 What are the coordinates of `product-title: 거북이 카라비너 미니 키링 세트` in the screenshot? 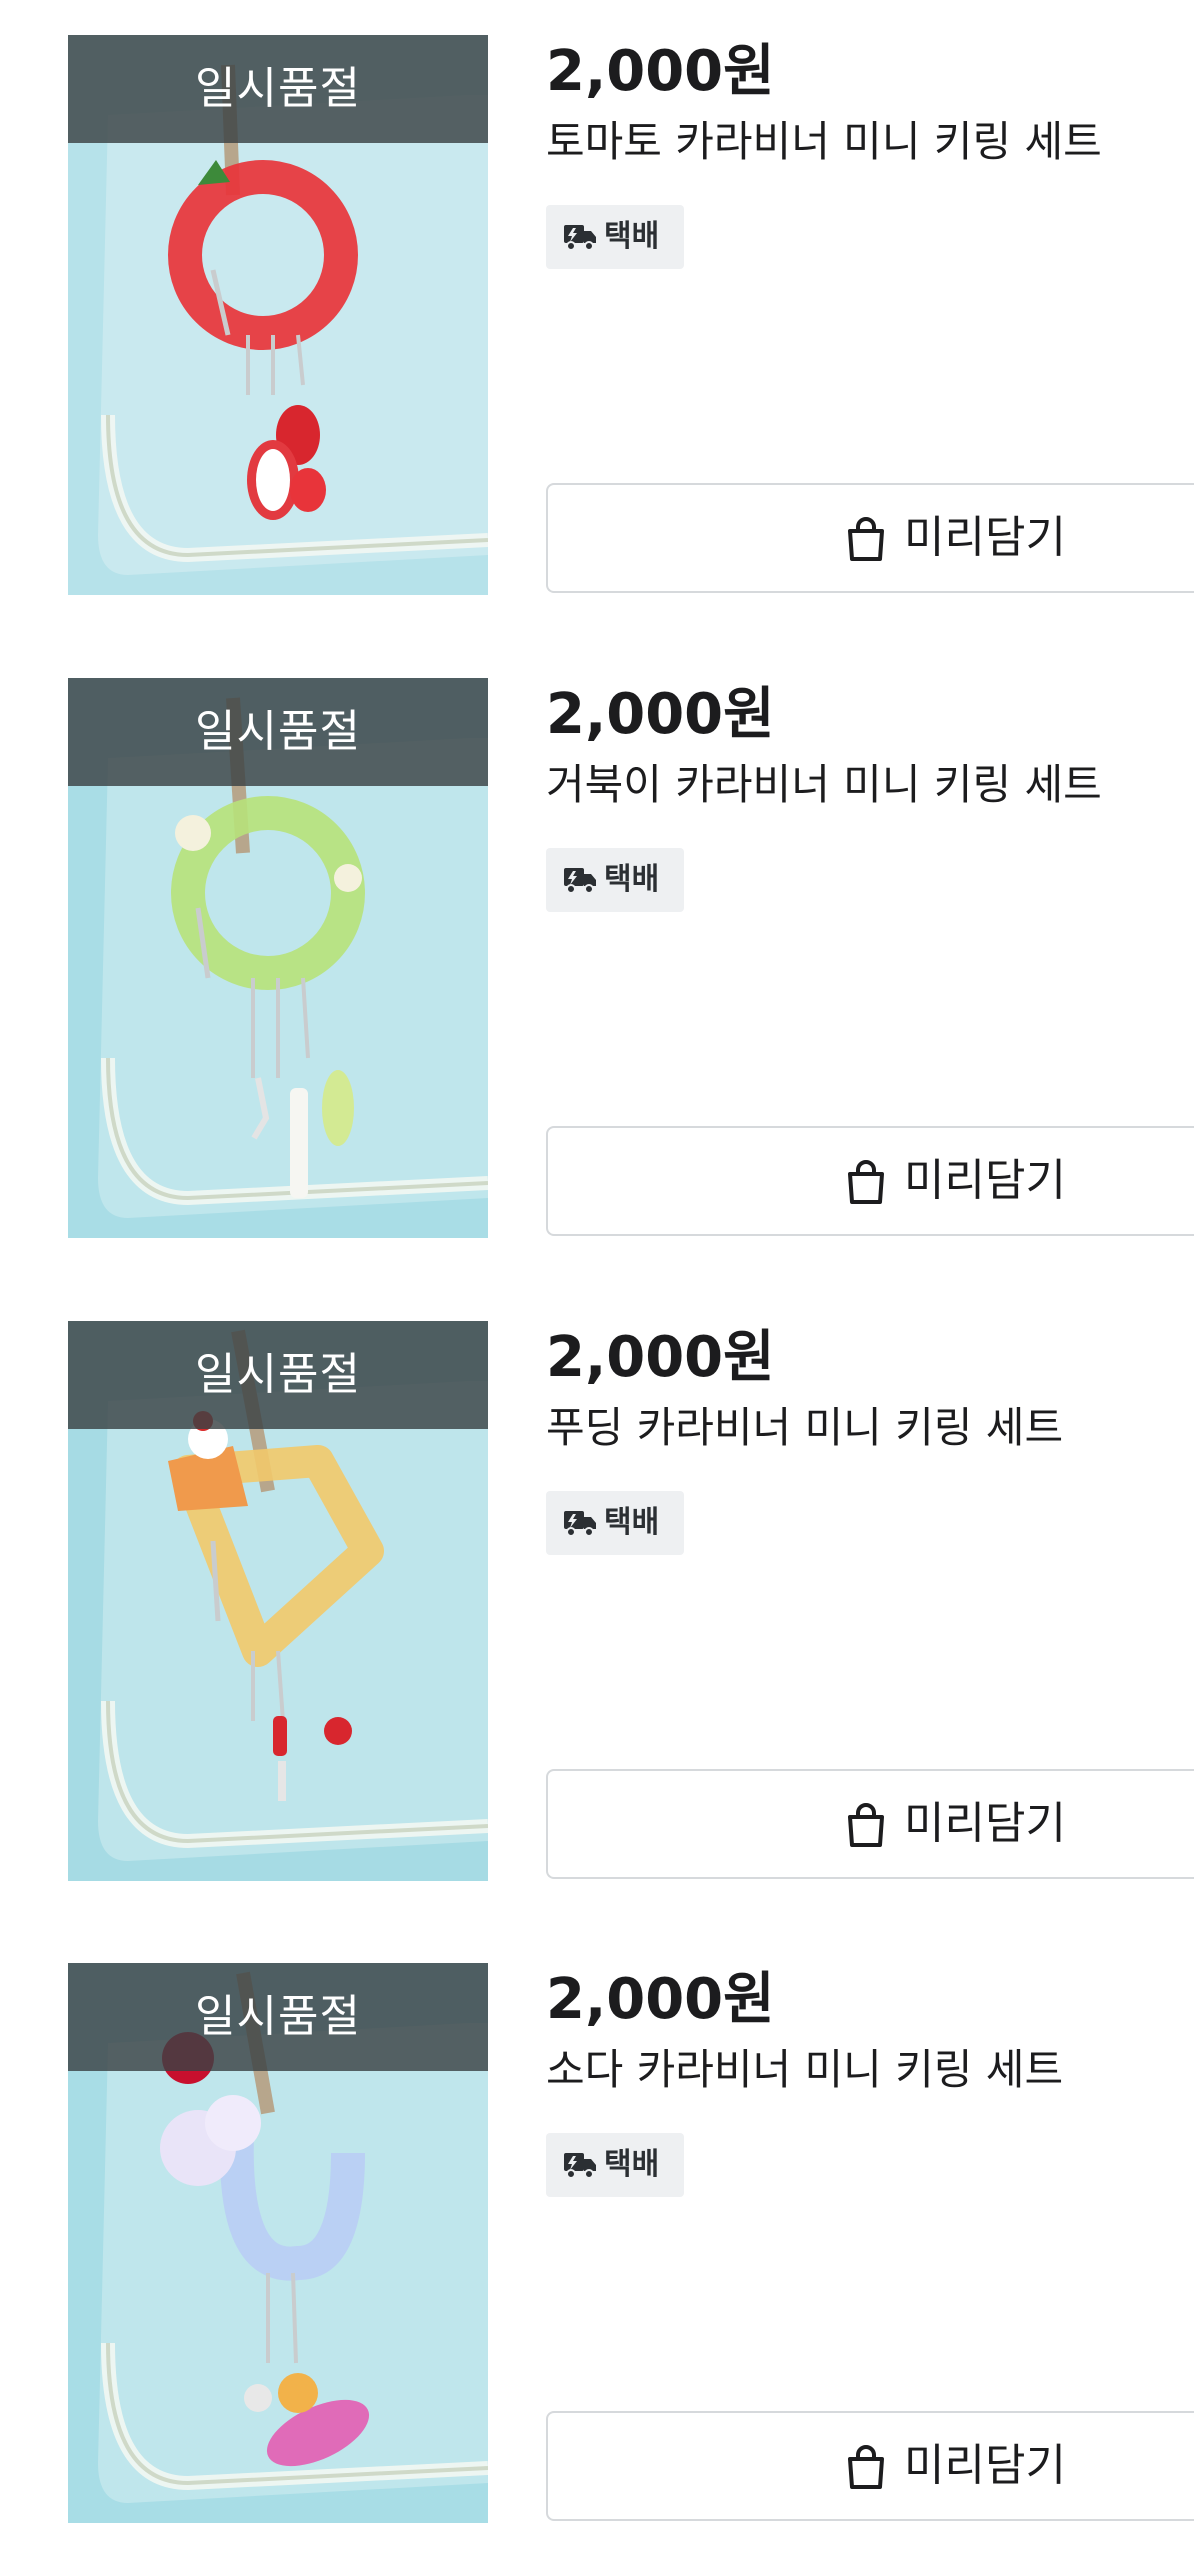 It's located at (824, 785).